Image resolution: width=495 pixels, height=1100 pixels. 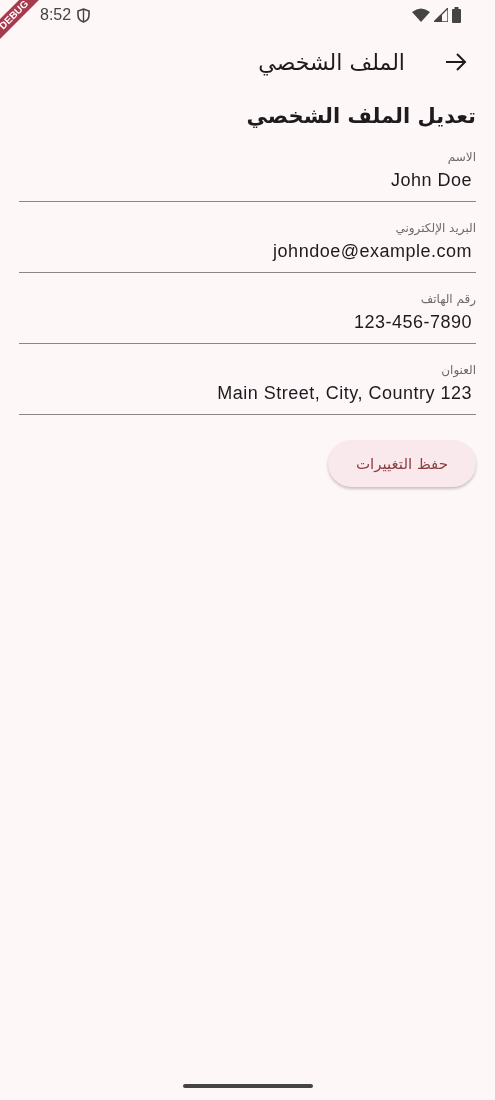 I want to click on app-bar-title: الملف الشخصي, so click(x=331, y=62).